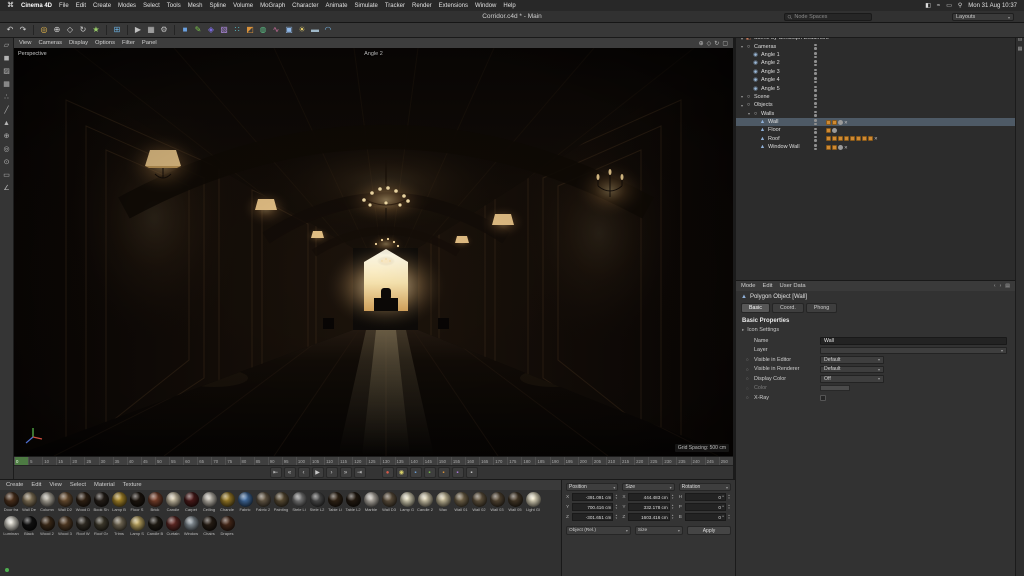 The height and width of the screenshot is (576, 1024). I want to click on tree-item-angle-4: ◉ Angle 4, so click(875, 80).